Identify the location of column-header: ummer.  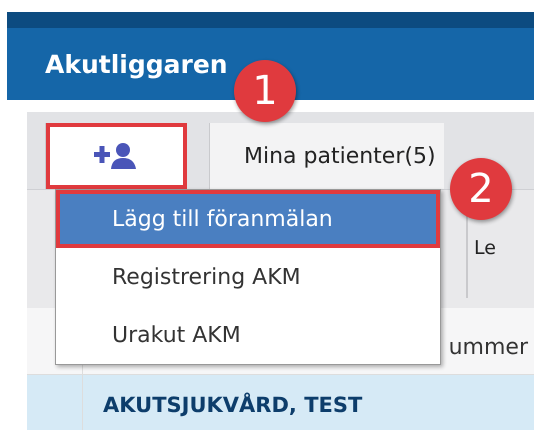
(488, 347).